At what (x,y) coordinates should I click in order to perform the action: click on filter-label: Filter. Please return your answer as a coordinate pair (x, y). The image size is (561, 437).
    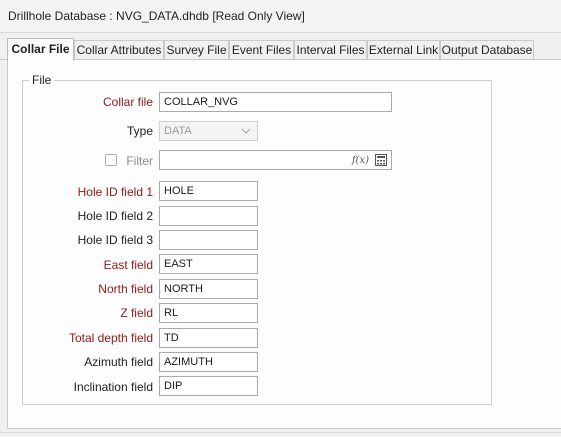
    Looking at the image, I should click on (139, 161).